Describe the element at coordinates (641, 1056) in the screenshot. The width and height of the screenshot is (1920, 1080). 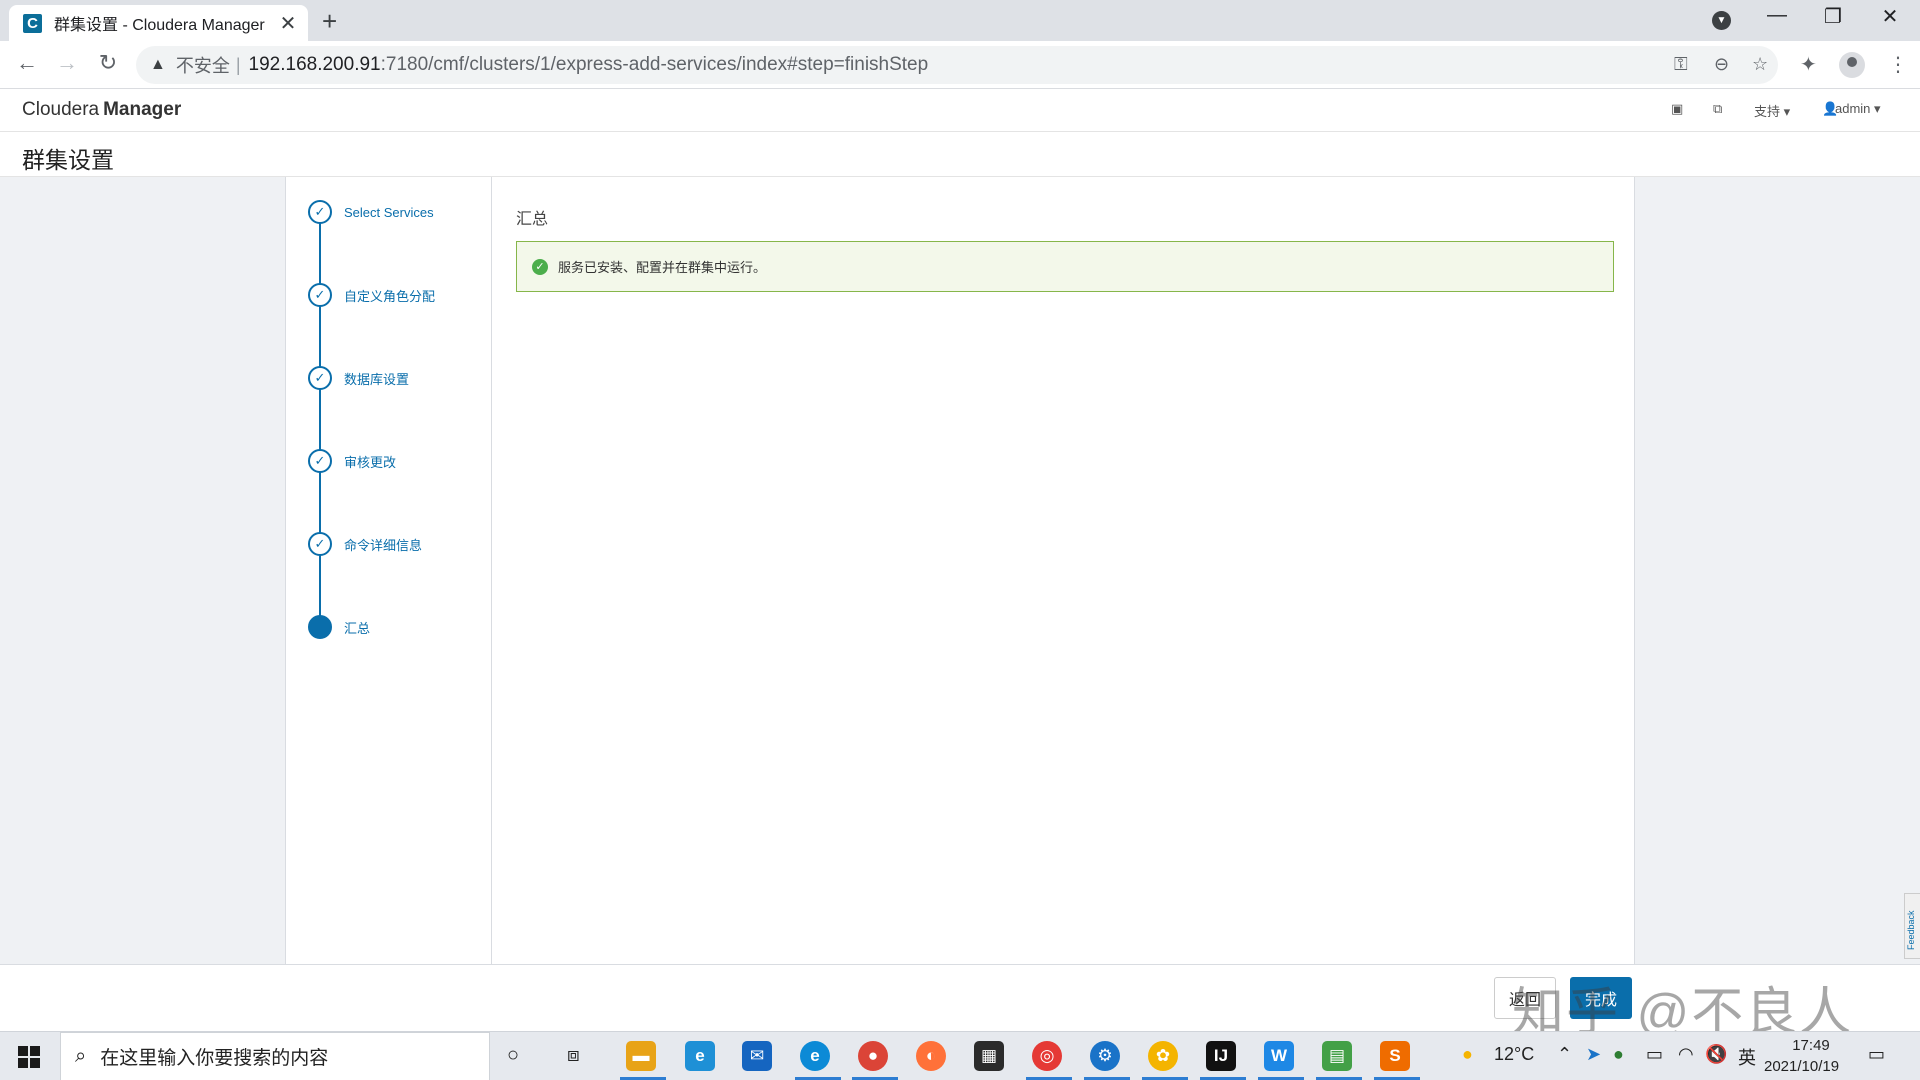
I see `file-explorer-icon: ▬` at that location.